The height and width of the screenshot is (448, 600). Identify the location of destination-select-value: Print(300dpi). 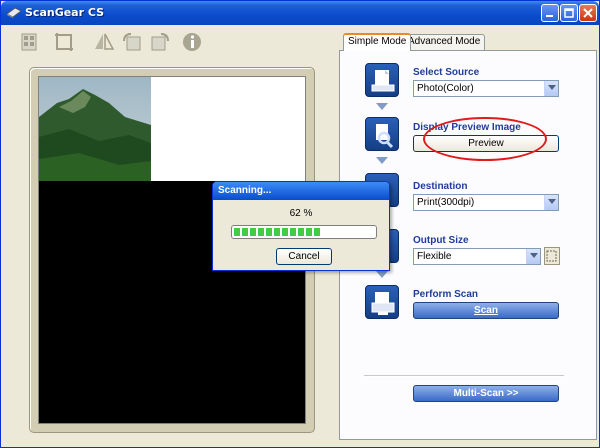
(446, 202).